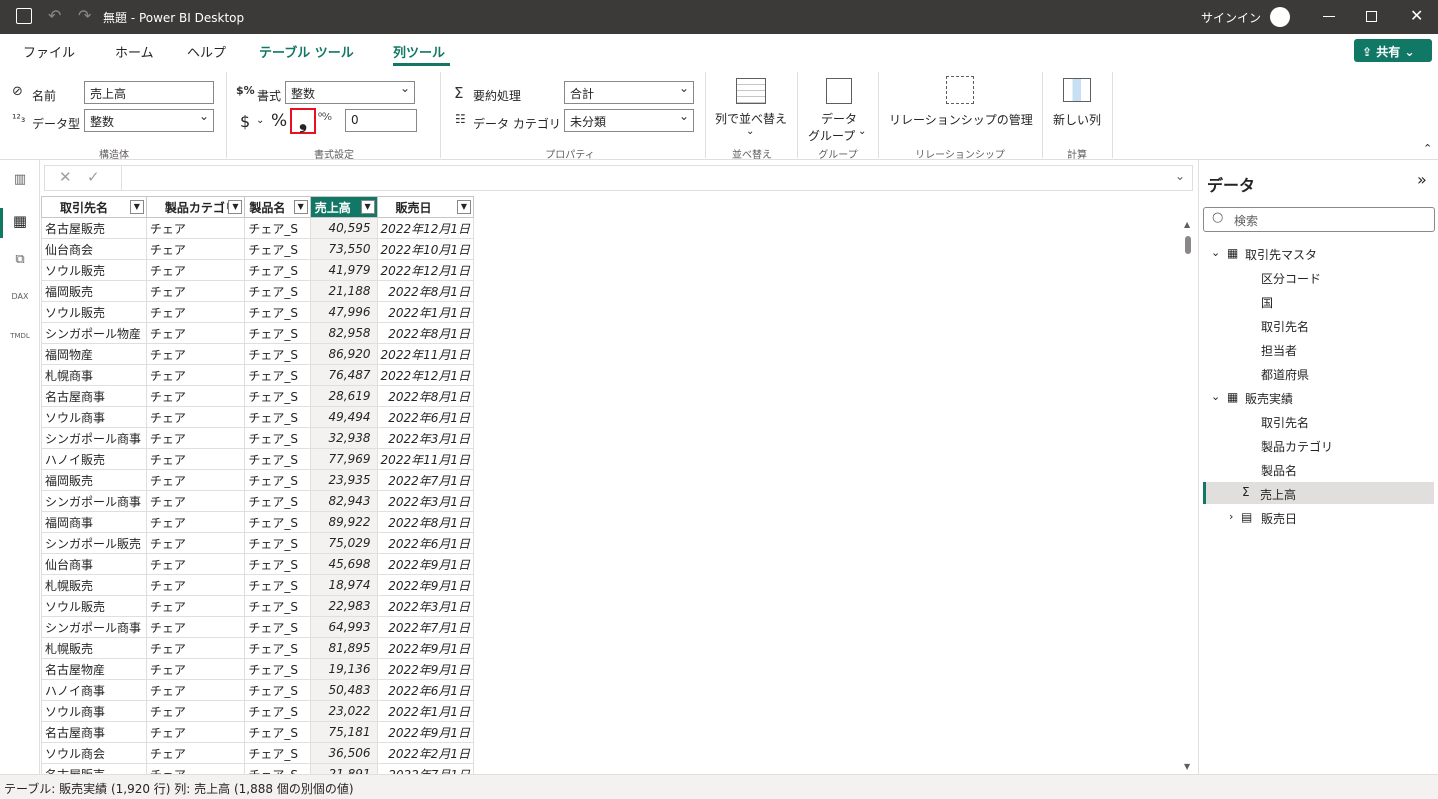 This screenshot has width=1438, height=799. Describe the element at coordinates (306, 51) in the screenshot. I see `tab-table-tools: テーブル ツール` at that location.